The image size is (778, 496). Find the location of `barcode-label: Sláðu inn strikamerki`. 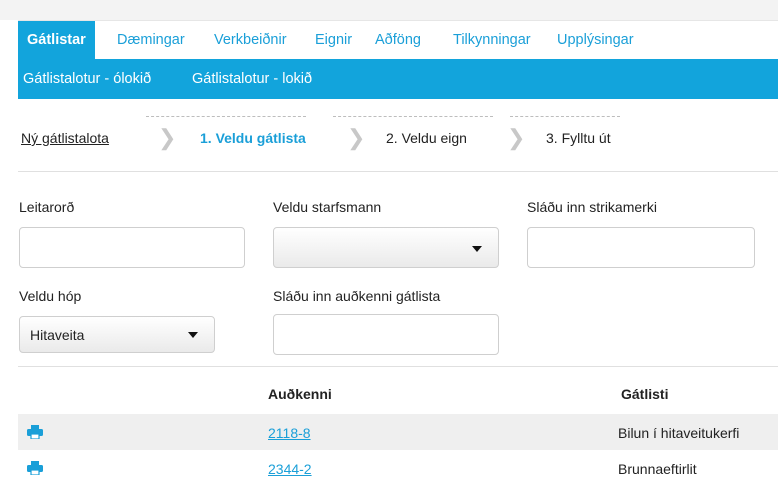

barcode-label: Sláðu inn strikamerki is located at coordinates (592, 207).